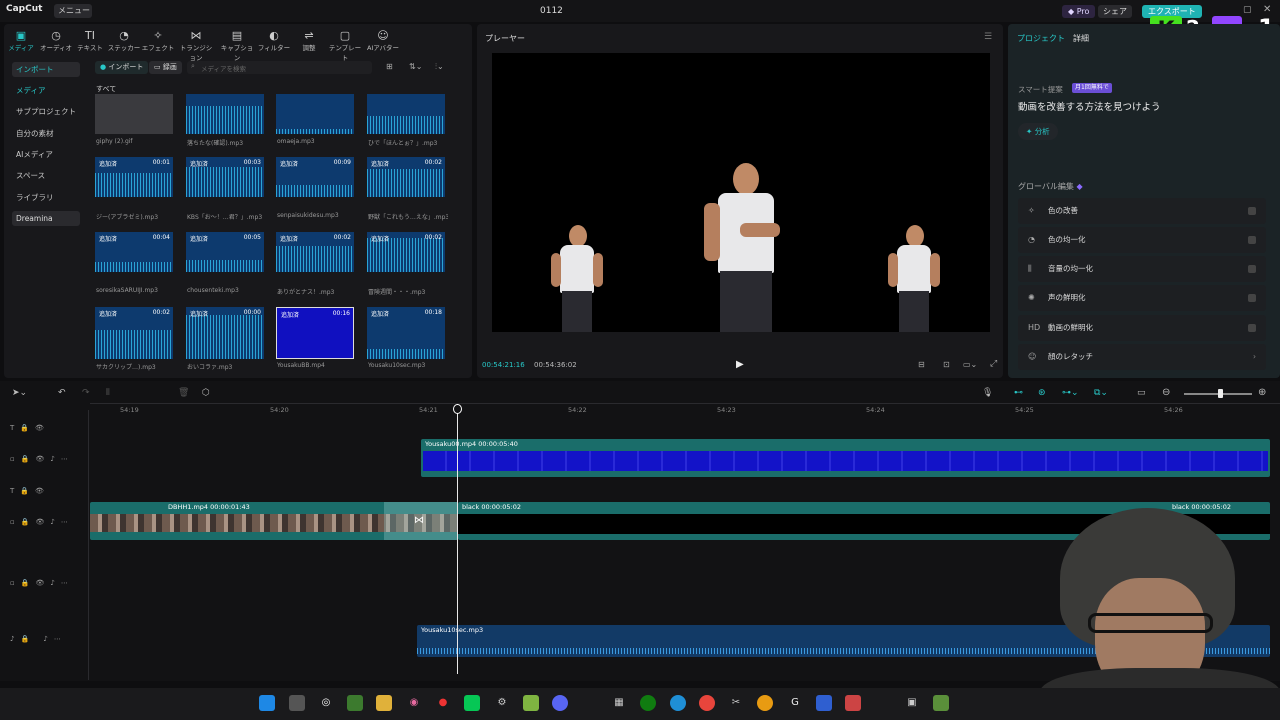  I want to click on media-item: 追加済 00:18, so click(406, 333).